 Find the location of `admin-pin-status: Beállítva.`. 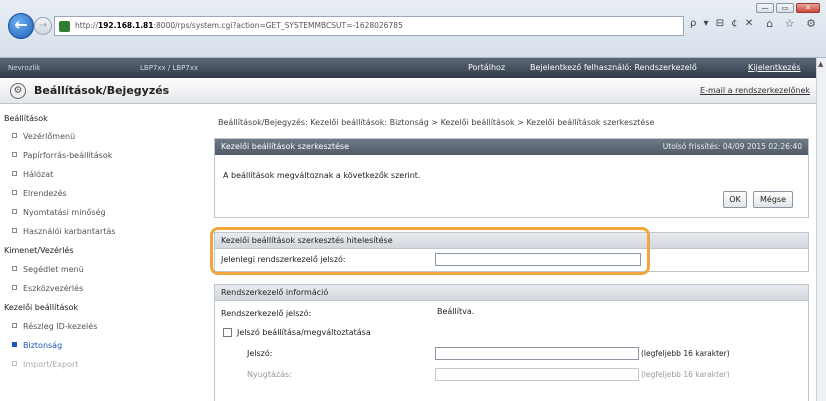

admin-pin-status: Beállítva. is located at coordinates (456, 311).